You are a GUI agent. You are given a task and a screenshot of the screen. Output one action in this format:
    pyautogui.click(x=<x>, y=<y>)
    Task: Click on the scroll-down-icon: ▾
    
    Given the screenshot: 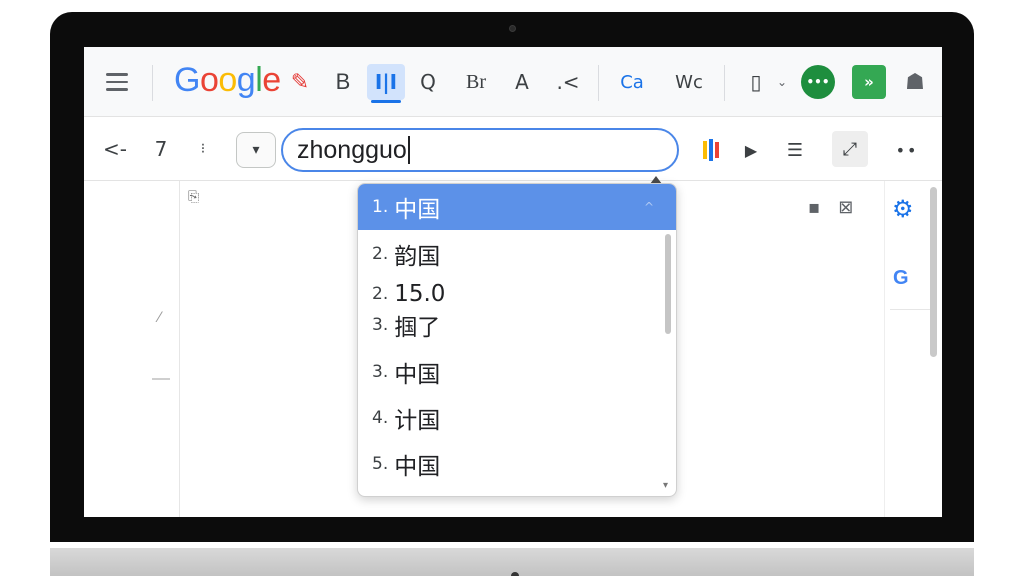 What is the action you would take?
    pyautogui.click(x=665, y=485)
    